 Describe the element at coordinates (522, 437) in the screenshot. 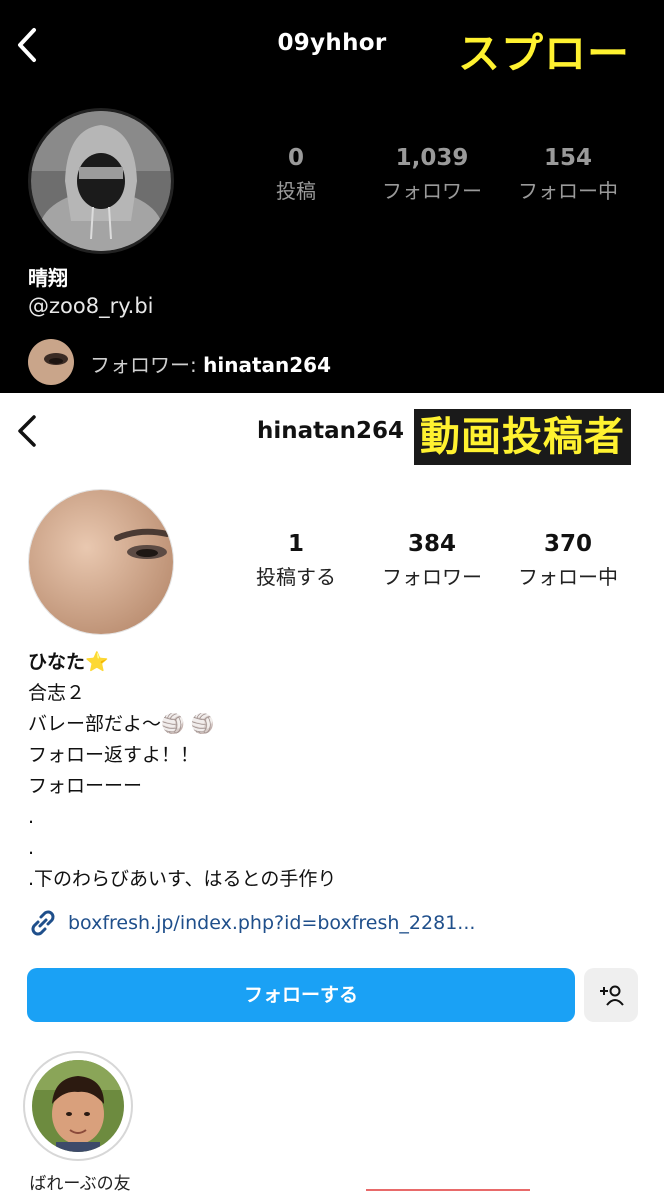

I see `annotation-tag: 動画投稿者` at that location.